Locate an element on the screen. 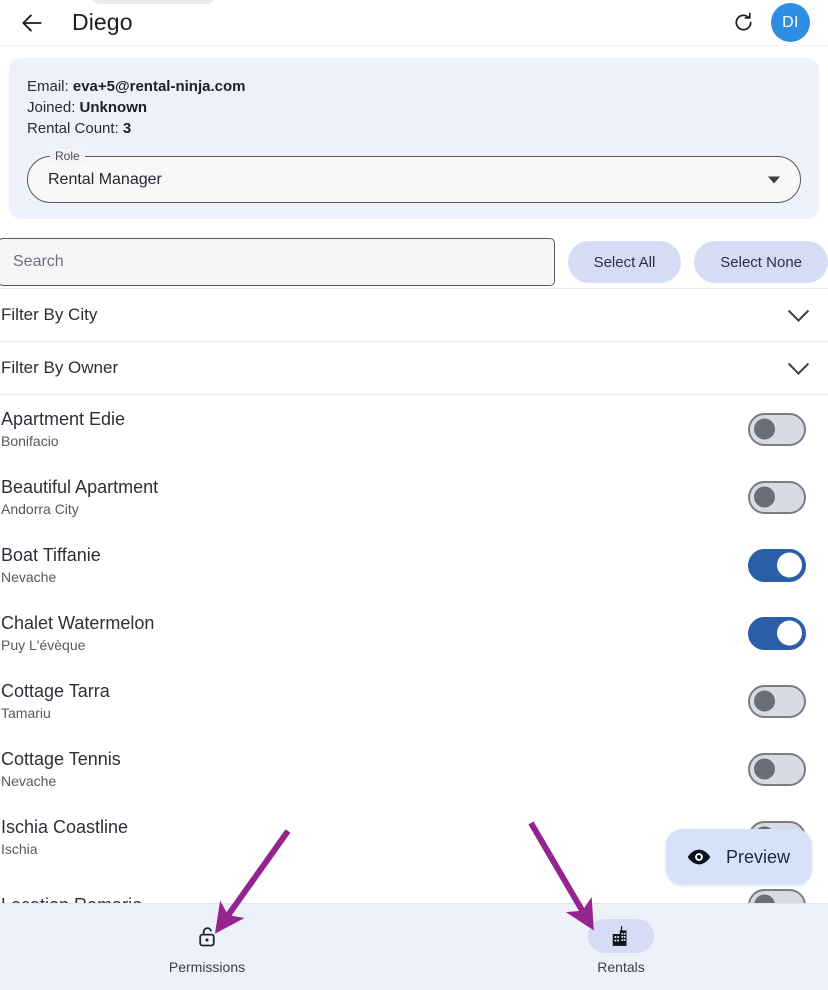 This screenshot has height=990, width=828. avatar-initials: DI is located at coordinates (790, 22).